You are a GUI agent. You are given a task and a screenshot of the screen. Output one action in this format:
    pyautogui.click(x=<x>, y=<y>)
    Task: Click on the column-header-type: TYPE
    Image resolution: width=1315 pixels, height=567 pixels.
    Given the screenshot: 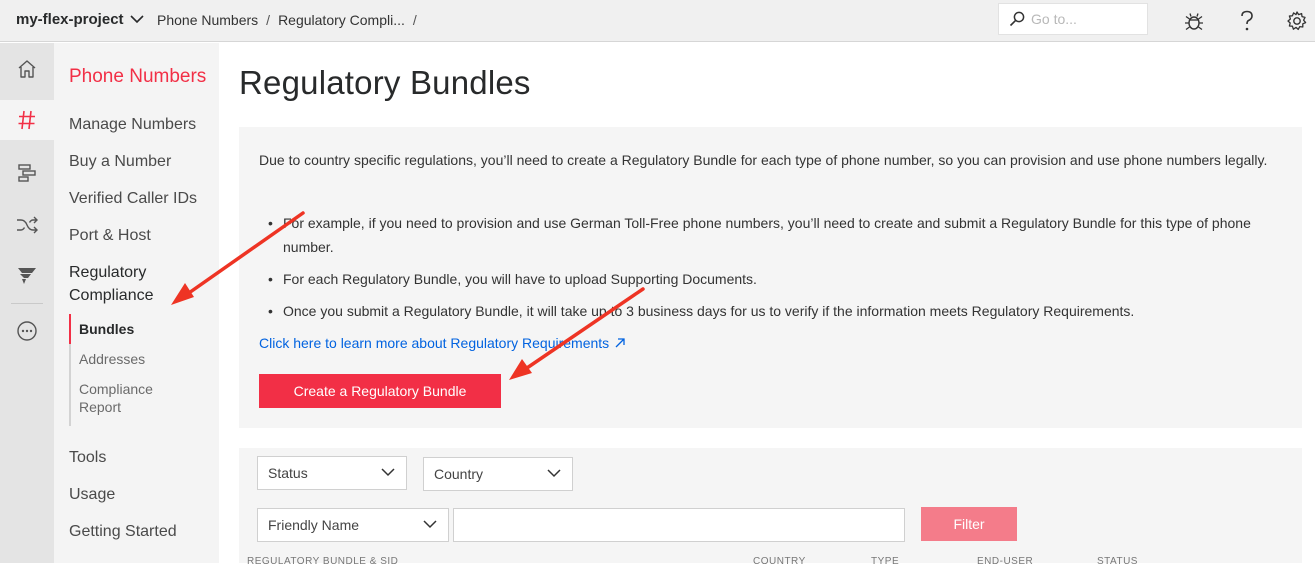 What is the action you would take?
    pyautogui.click(x=885, y=561)
    